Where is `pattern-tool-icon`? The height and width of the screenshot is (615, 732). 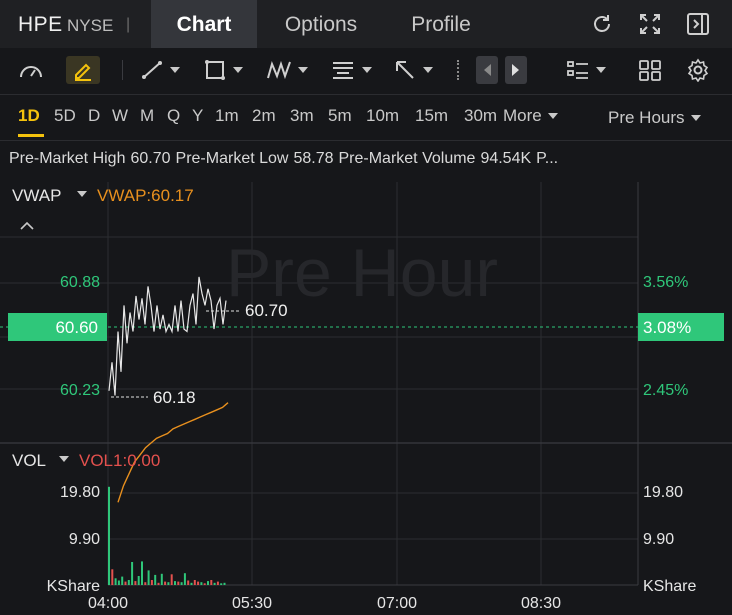 pattern-tool-icon is located at coordinates (287, 70).